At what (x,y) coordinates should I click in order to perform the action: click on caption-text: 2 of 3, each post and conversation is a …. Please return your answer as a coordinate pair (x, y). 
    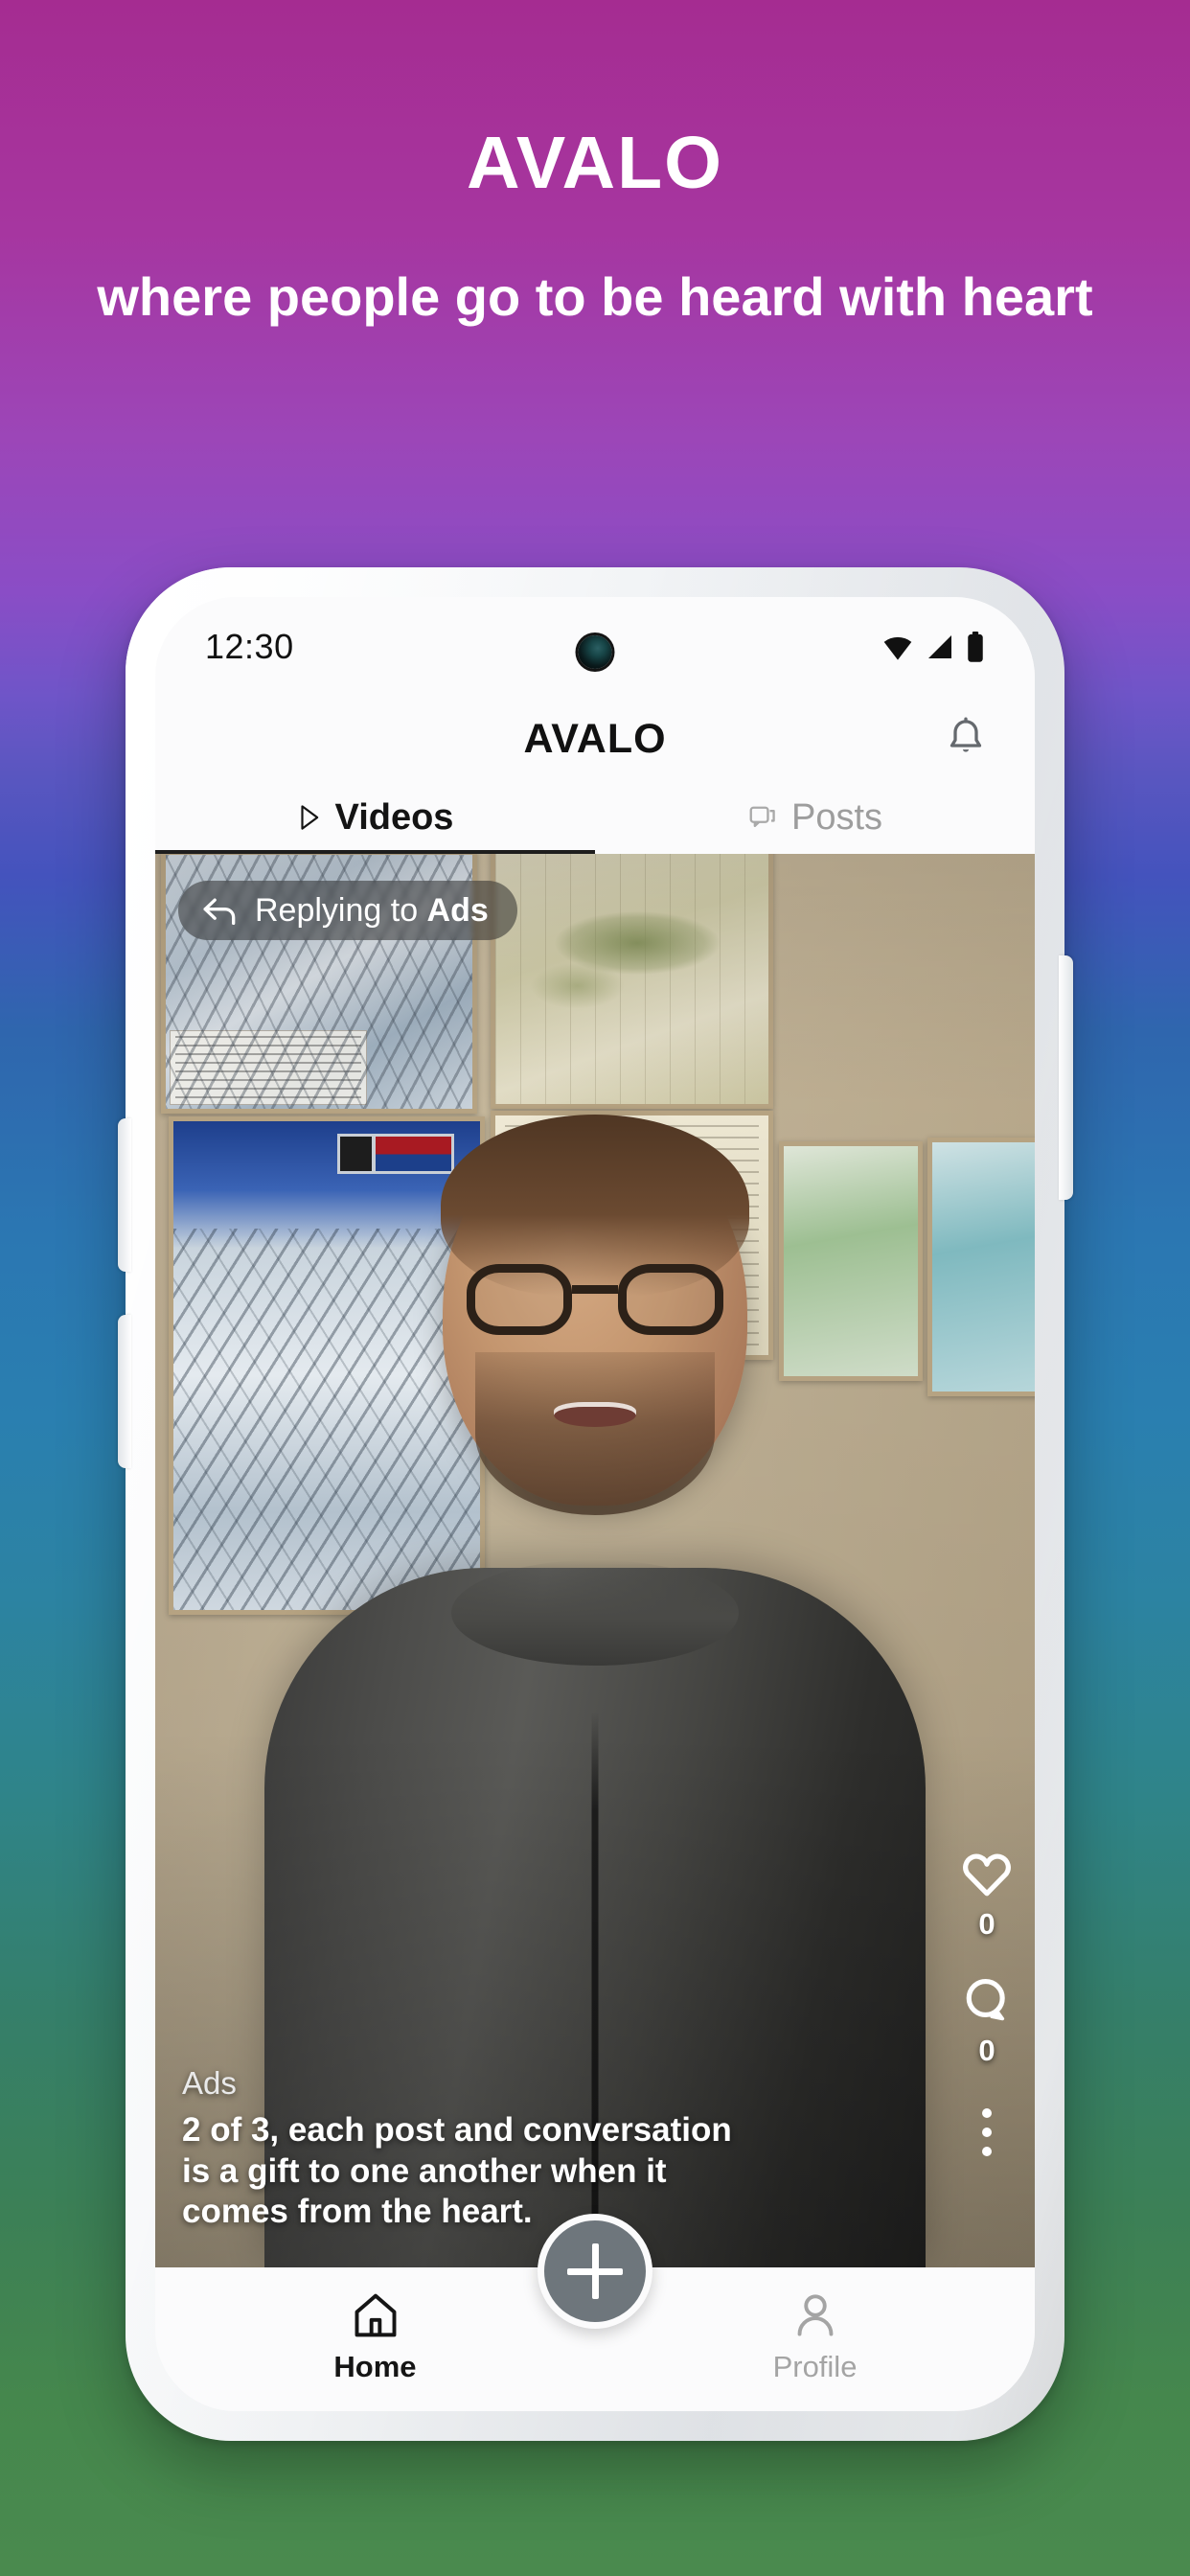
    Looking at the image, I should click on (457, 2170).